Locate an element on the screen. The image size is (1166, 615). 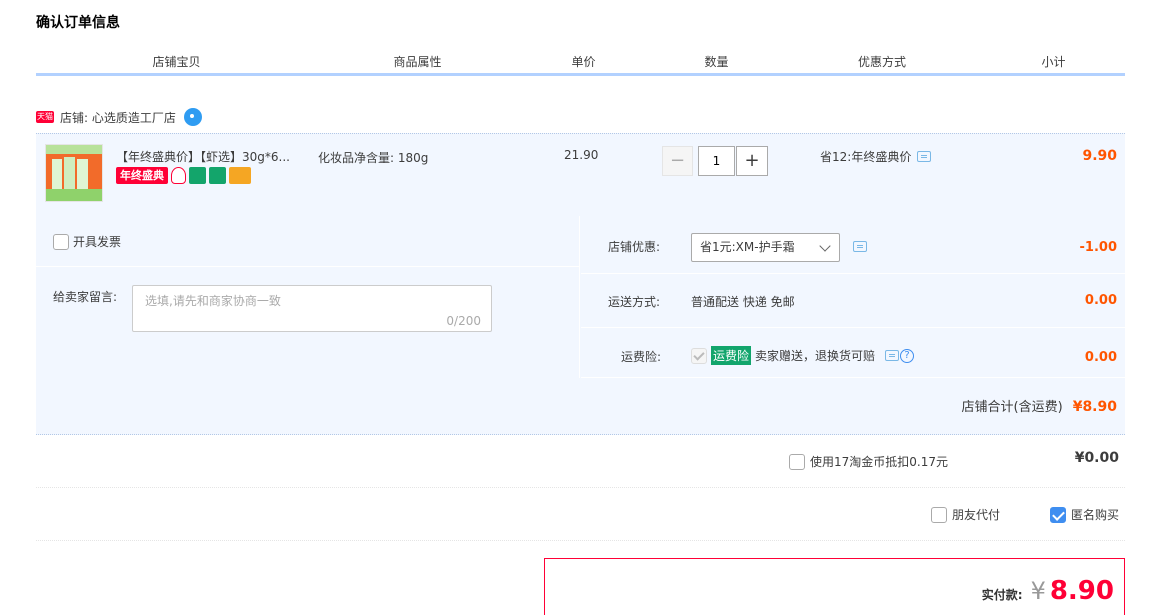
shop-total: 店铺合计(含运费) ¥8.90 is located at coordinates (1039, 405).